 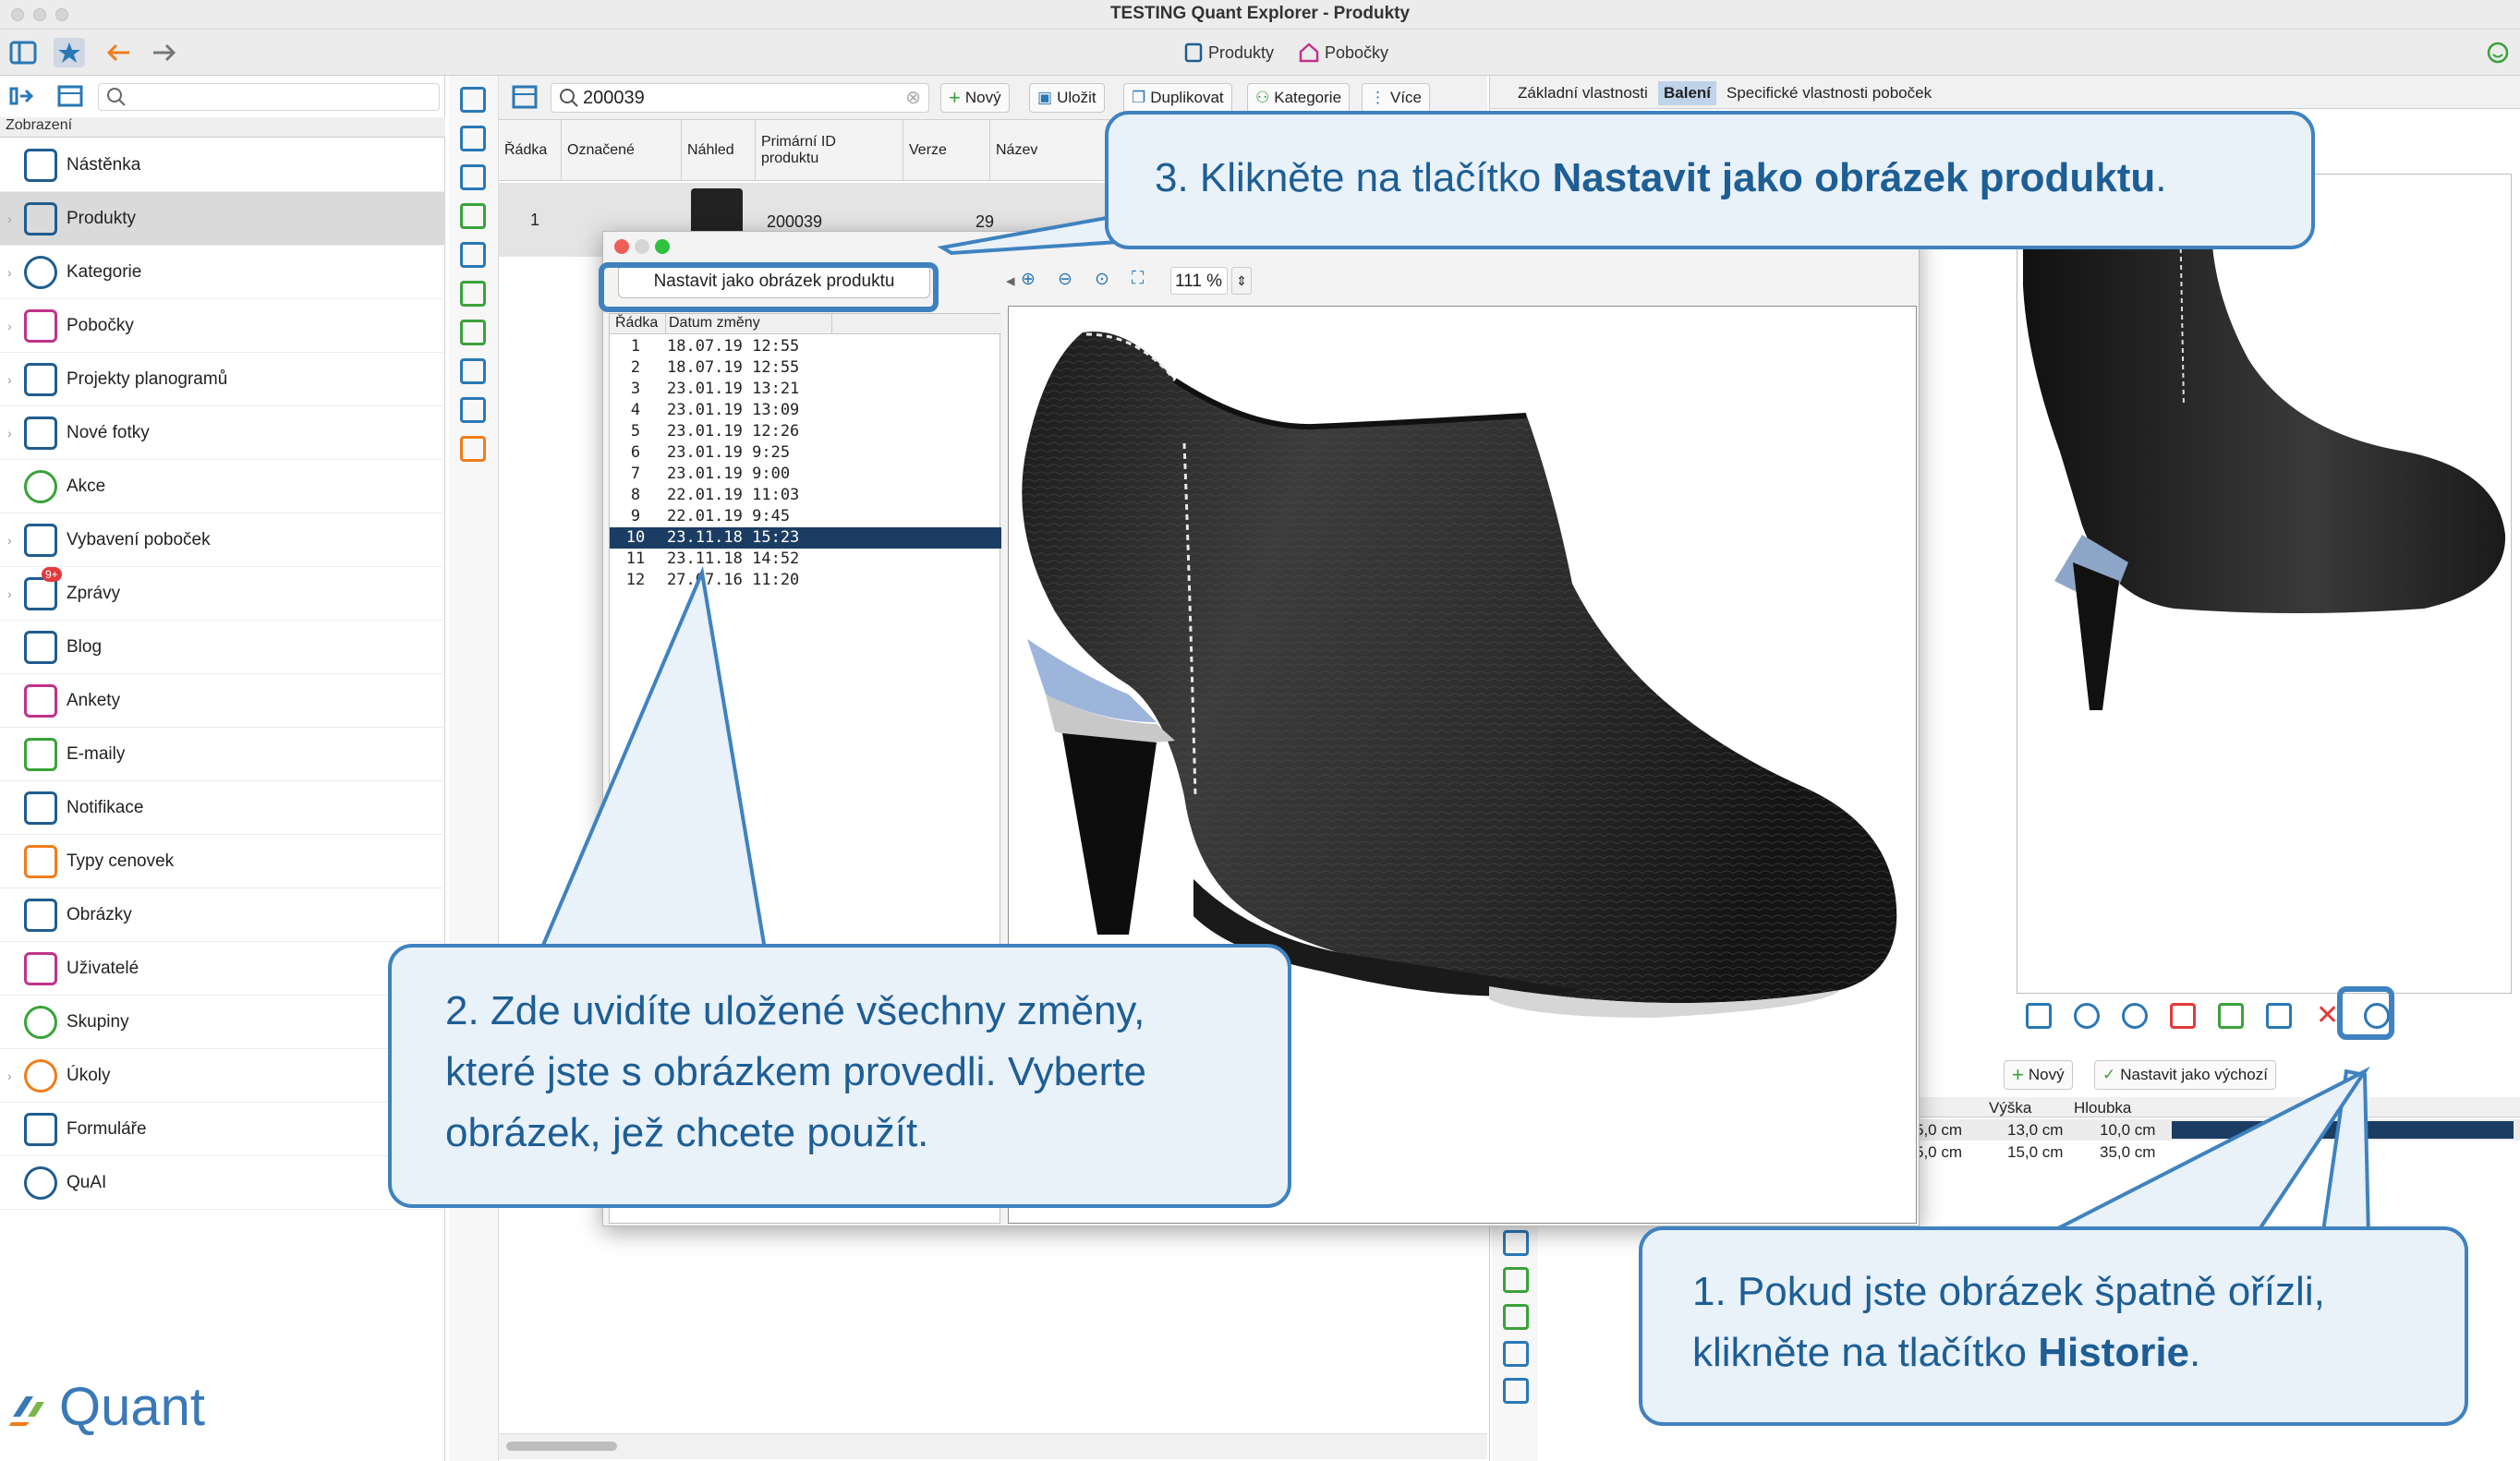 I want to click on callout-1-line-2: klikněte na tlačítko, so click(x=1865, y=1352).